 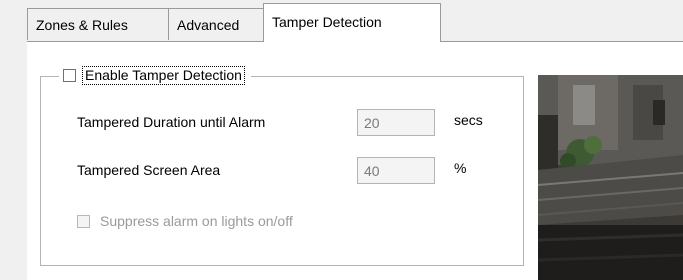 I want to click on tab-advanced-label: Advanced, so click(x=208, y=25).